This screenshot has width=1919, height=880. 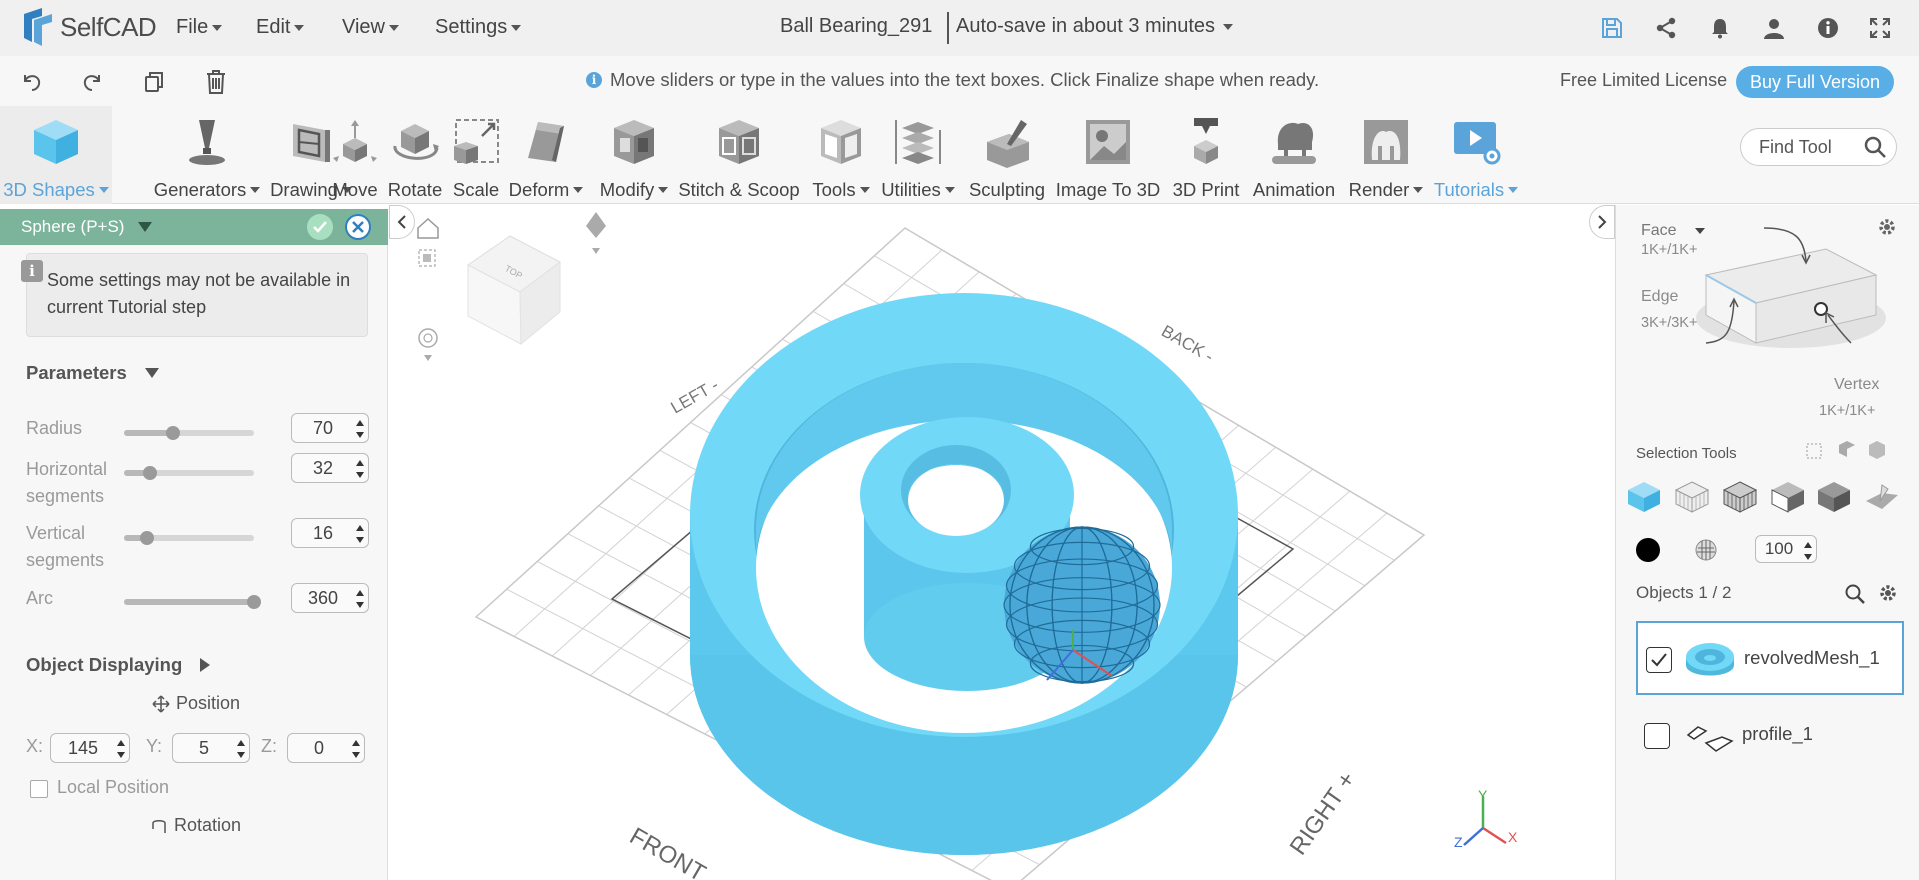 I want to click on share-icon, so click(x=1666, y=28).